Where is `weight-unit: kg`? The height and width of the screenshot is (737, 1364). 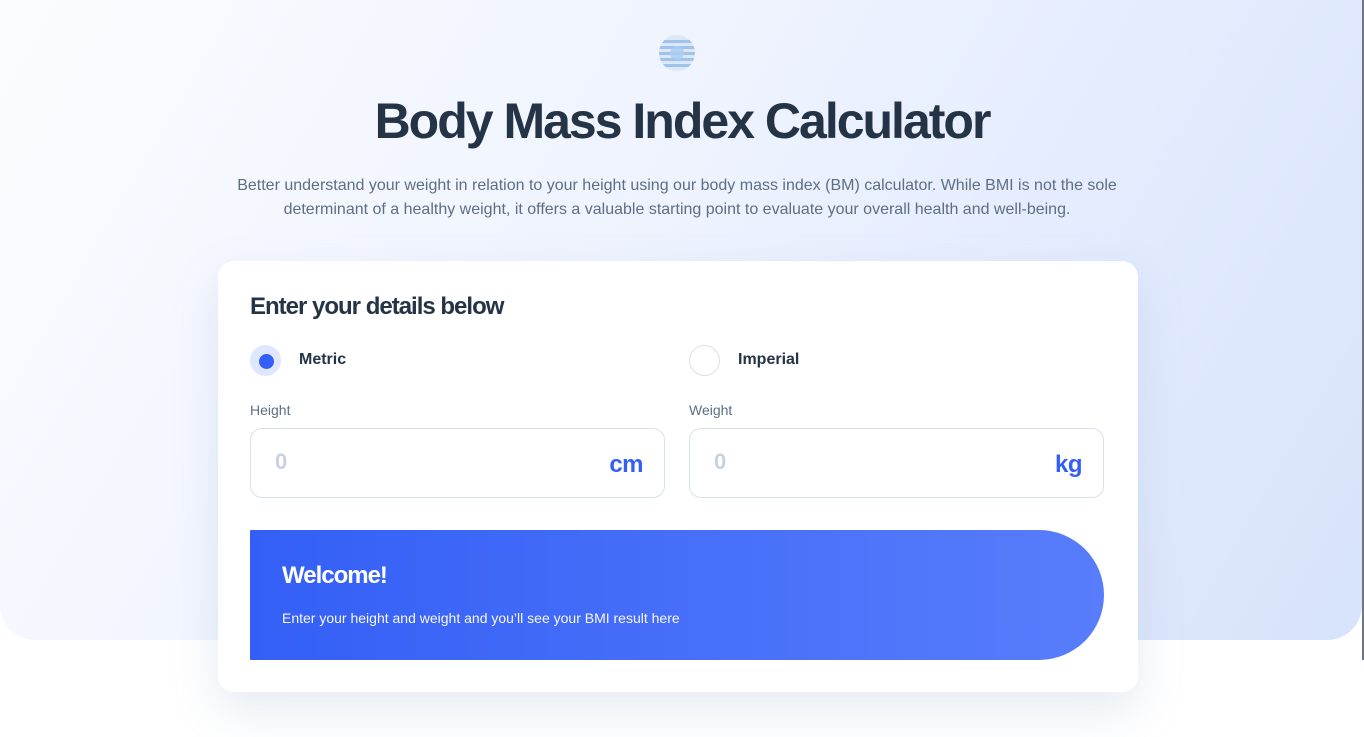
weight-unit: kg is located at coordinates (1068, 464).